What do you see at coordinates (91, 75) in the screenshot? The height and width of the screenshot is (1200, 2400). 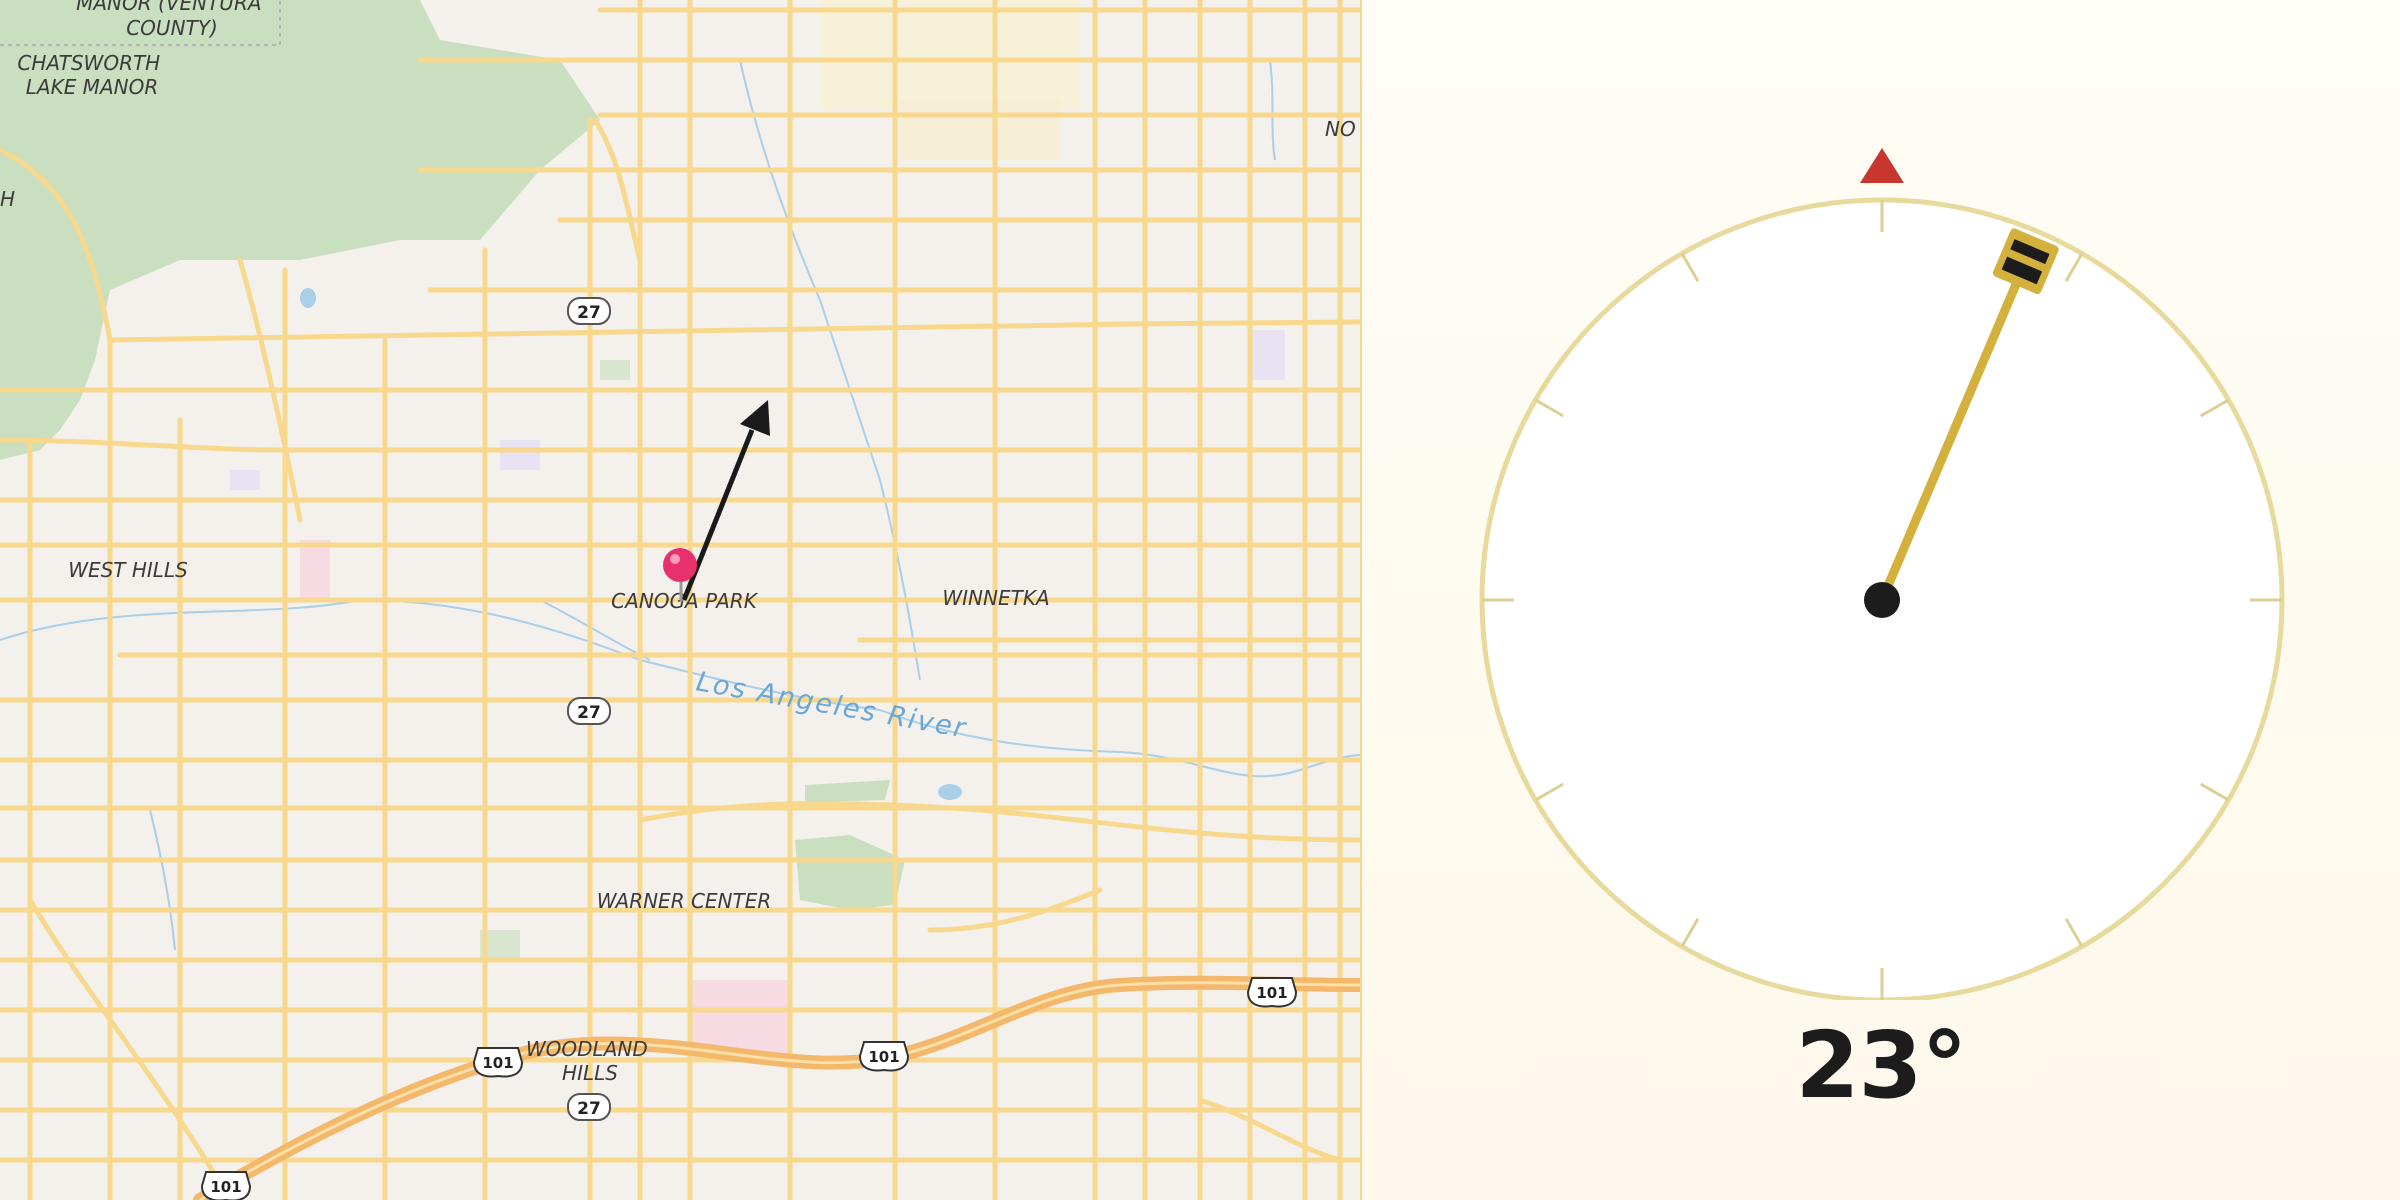 I see `place-label-chatsworth-lake-manor: CHATSWORTH LAKE MANOR` at bounding box center [91, 75].